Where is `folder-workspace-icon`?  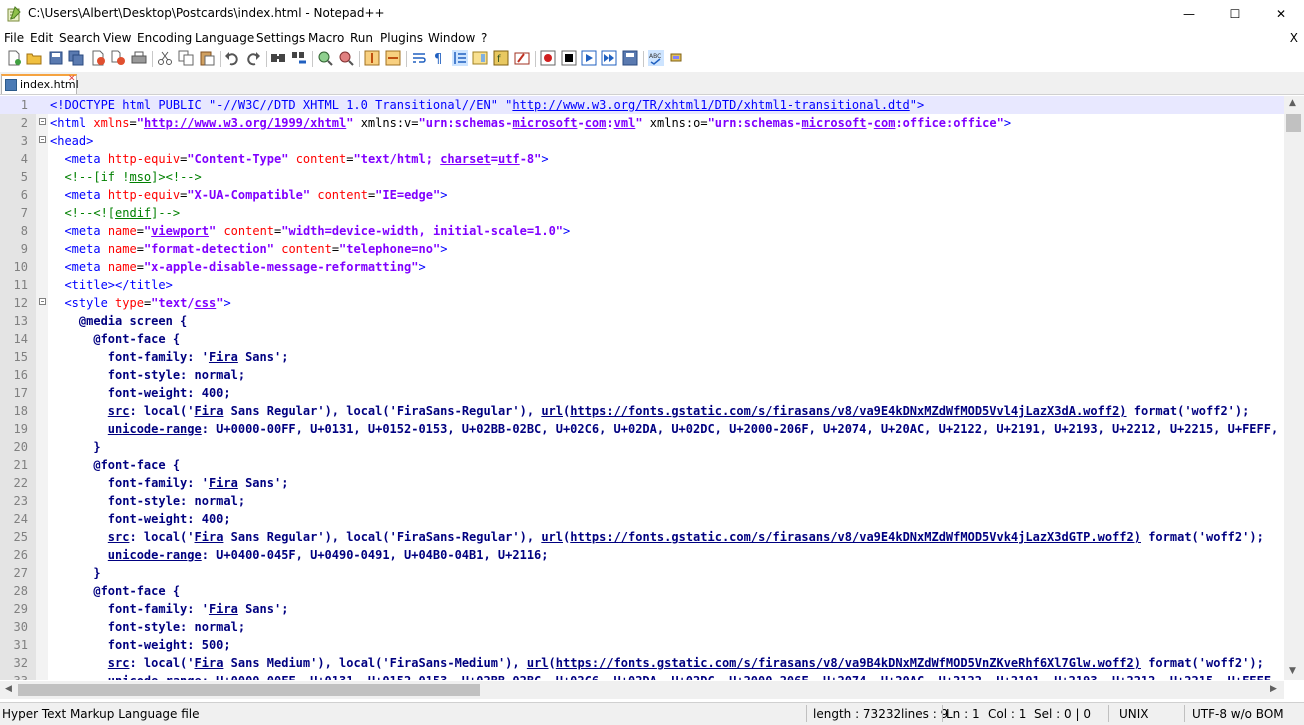 folder-workspace-icon is located at coordinates (522, 58).